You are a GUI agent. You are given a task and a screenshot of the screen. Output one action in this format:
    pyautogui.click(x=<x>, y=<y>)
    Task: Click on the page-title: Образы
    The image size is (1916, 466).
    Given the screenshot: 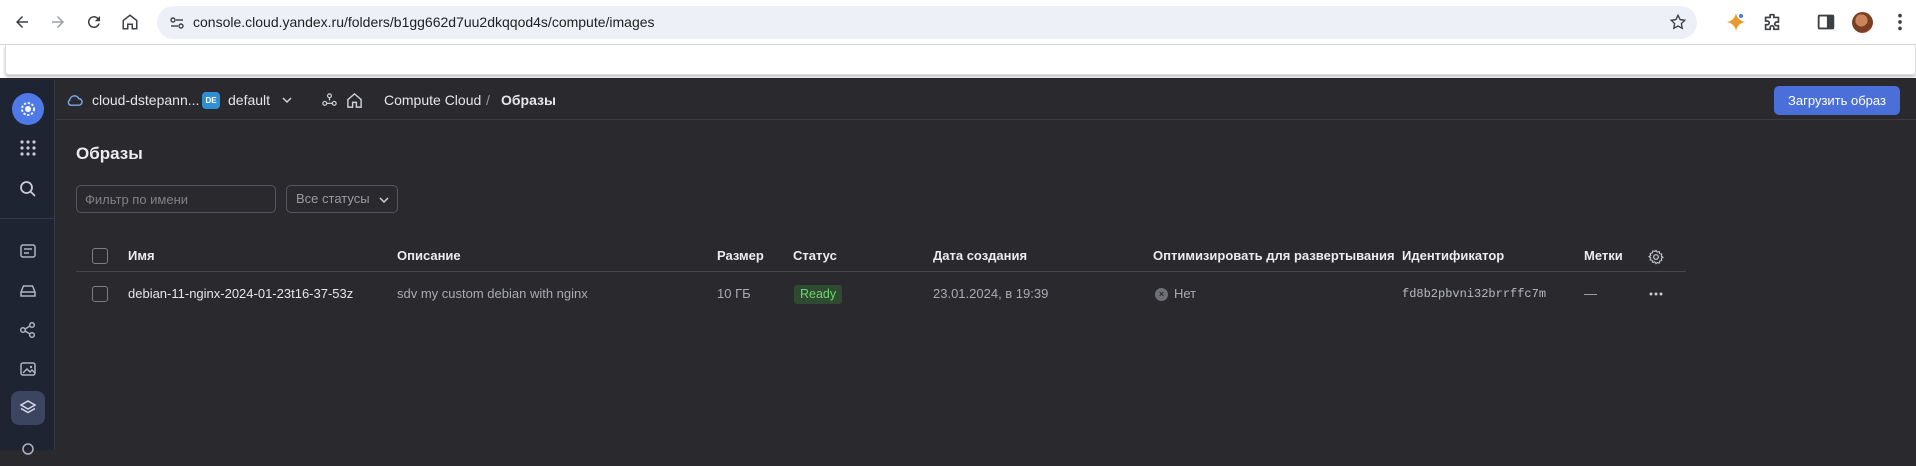 What is the action you would take?
    pyautogui.click(x=109, y=153)
    